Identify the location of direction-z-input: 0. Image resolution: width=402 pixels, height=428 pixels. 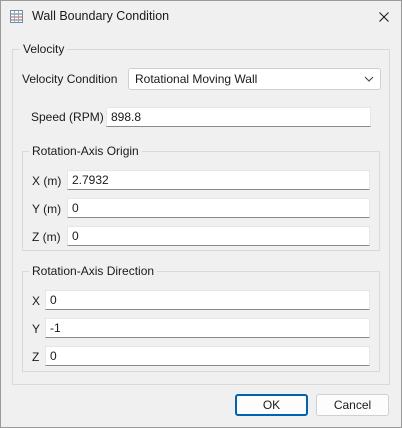
(207, 356).